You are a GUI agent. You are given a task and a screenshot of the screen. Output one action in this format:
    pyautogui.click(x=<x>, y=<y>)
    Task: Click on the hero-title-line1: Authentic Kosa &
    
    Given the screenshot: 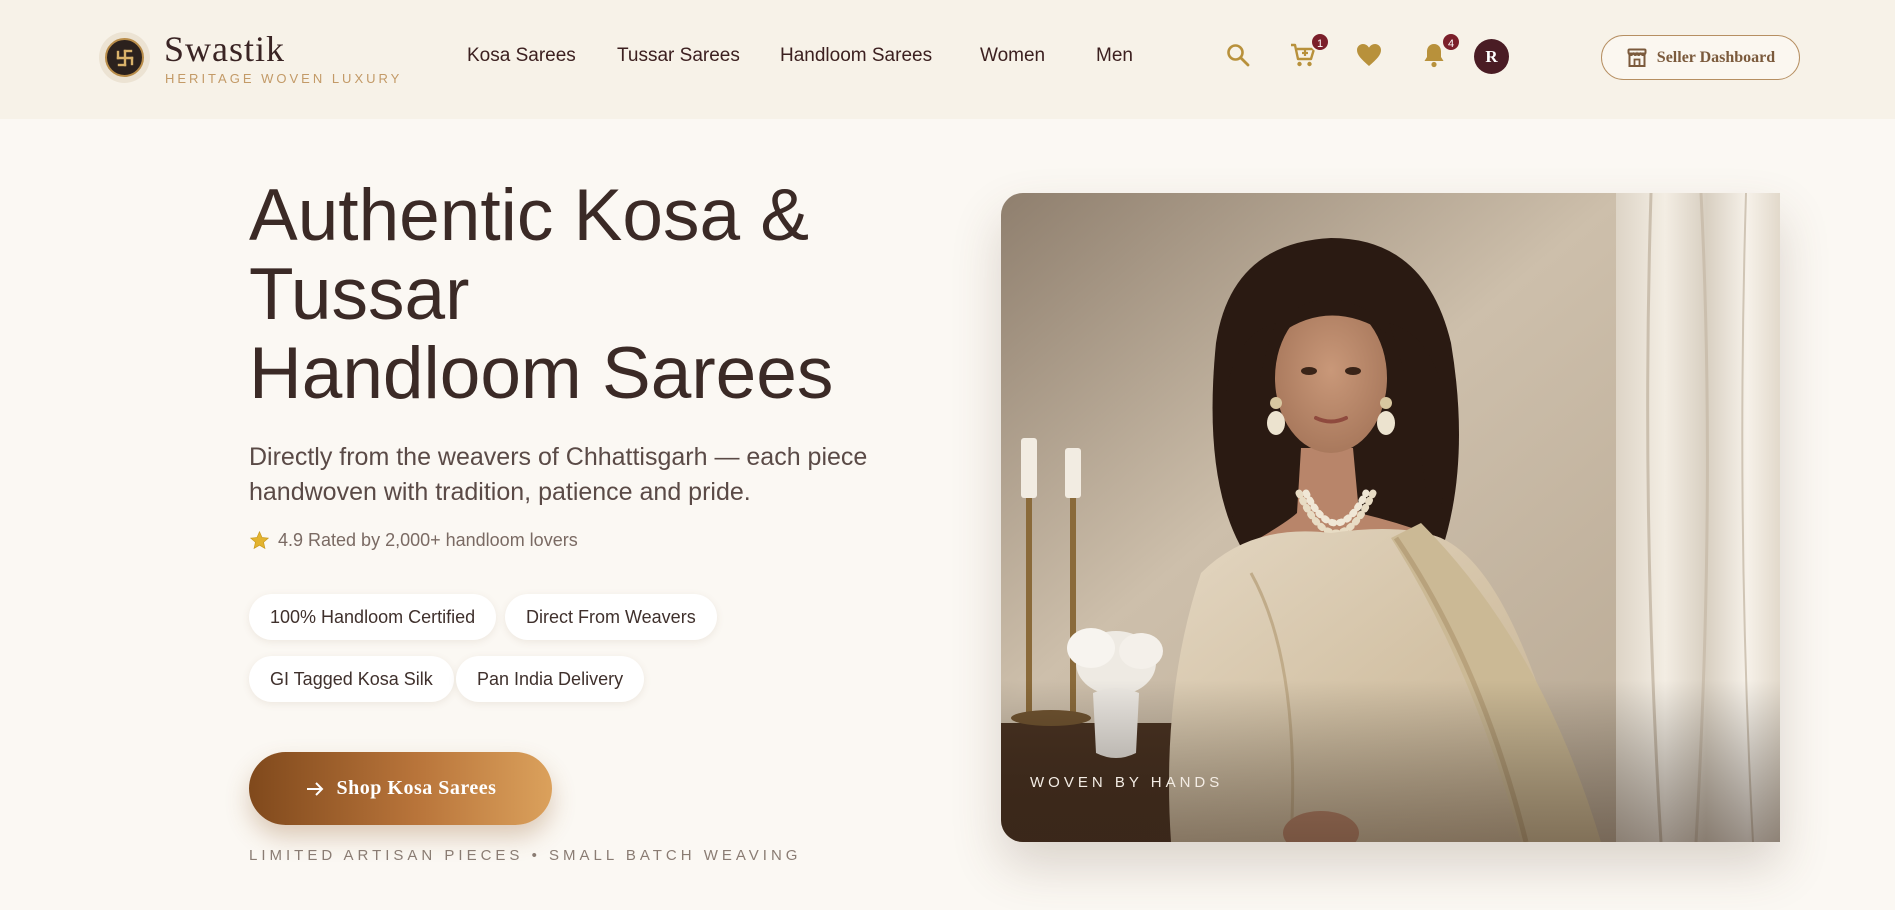 What is the action you would take?
    pyautogui.click(x=529, y=215)
    